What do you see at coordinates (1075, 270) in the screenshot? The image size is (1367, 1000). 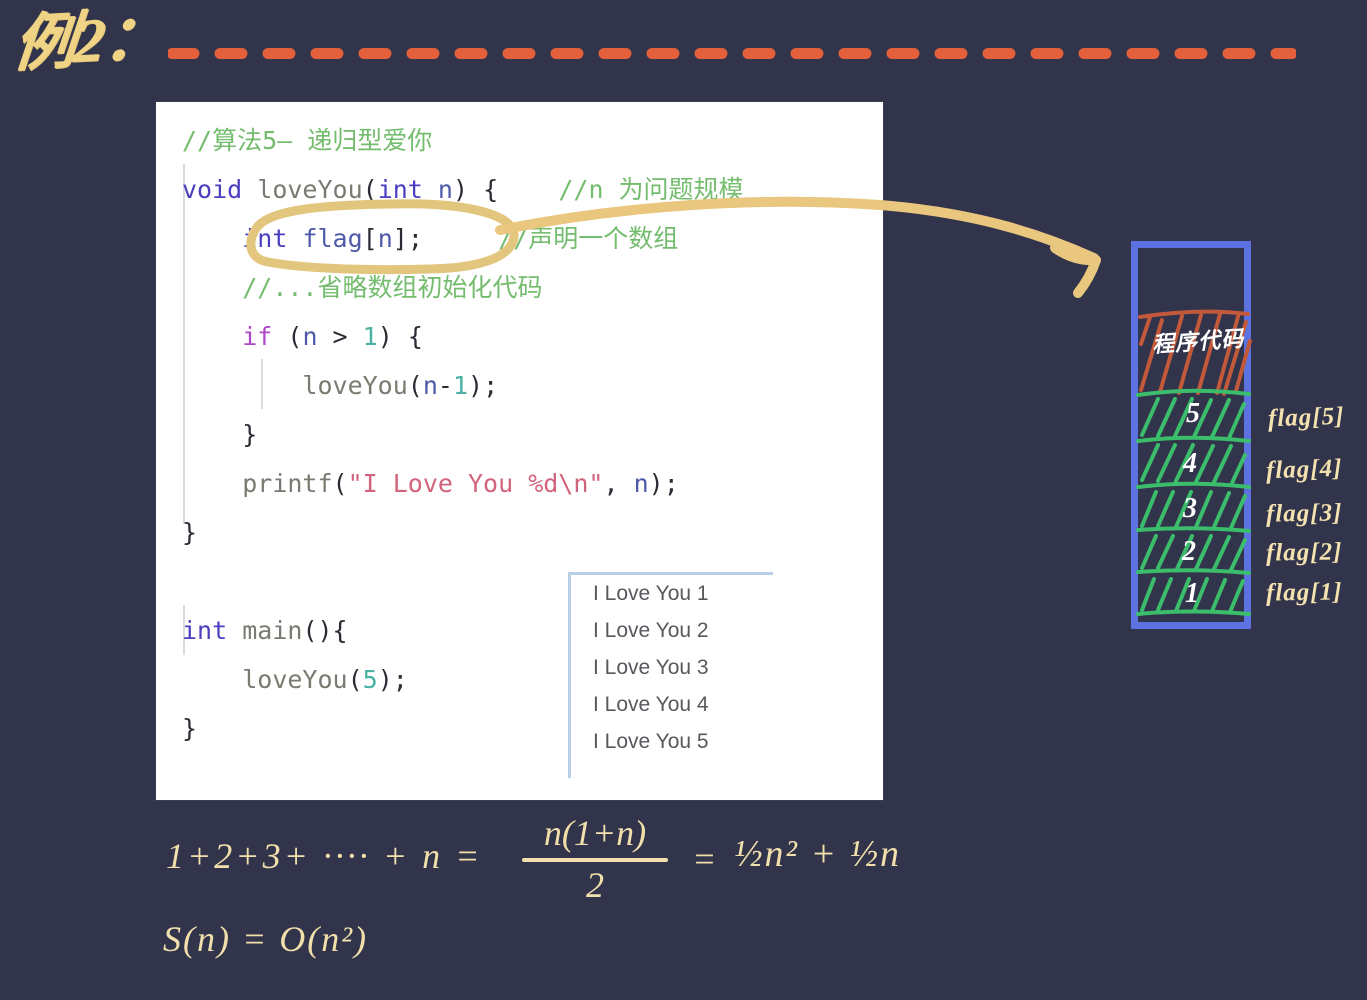 I see `arrow-head` at bounding box center [1075, 270].